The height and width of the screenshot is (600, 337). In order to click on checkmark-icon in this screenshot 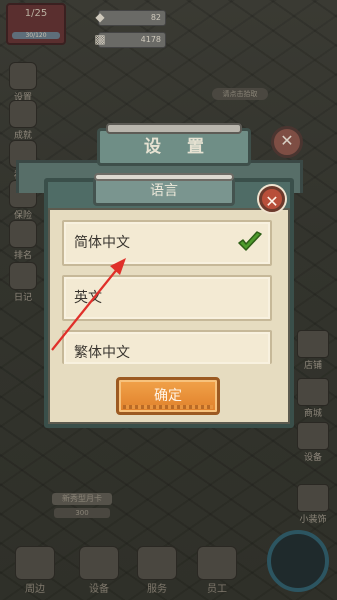, I will do `click(250, 241)`.